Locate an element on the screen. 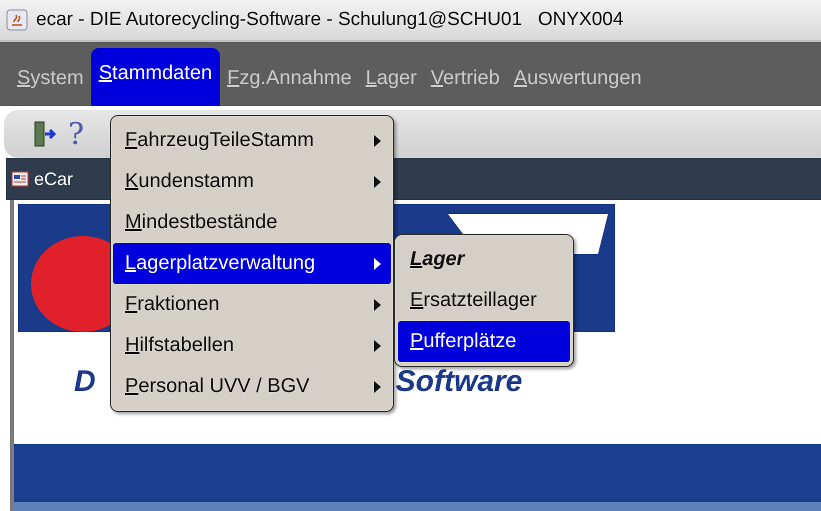 The width and height of the screenshot is (821, 511). menu-bar-item: System is located at coordinates (50, 86).